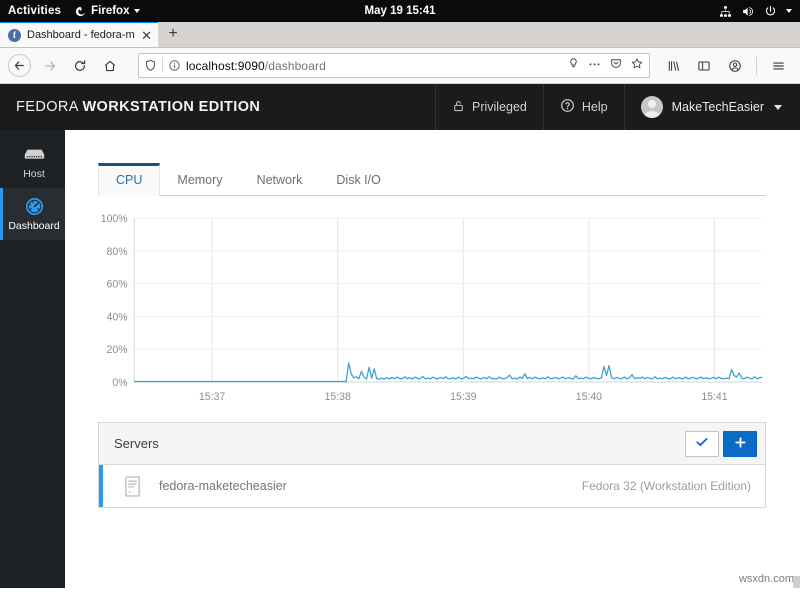 The height and width of the screenshot is (600, 800). What do you see at coordinates (174, 65) in the screenshot?
I see `info-circle-icon` at bounding box center [174, 65].